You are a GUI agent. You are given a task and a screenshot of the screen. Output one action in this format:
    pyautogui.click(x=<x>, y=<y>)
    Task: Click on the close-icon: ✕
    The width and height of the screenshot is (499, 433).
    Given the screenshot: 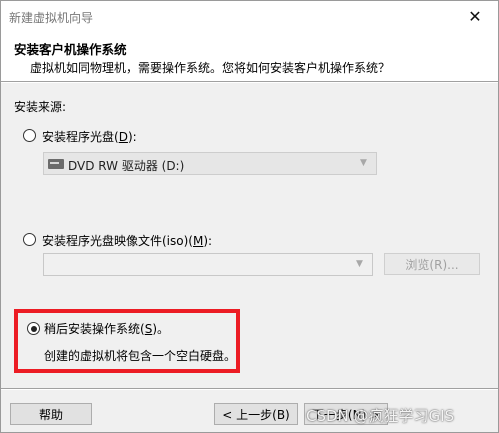 What is the action you would take?
    pyautogui.click(x=475, y=16)
    